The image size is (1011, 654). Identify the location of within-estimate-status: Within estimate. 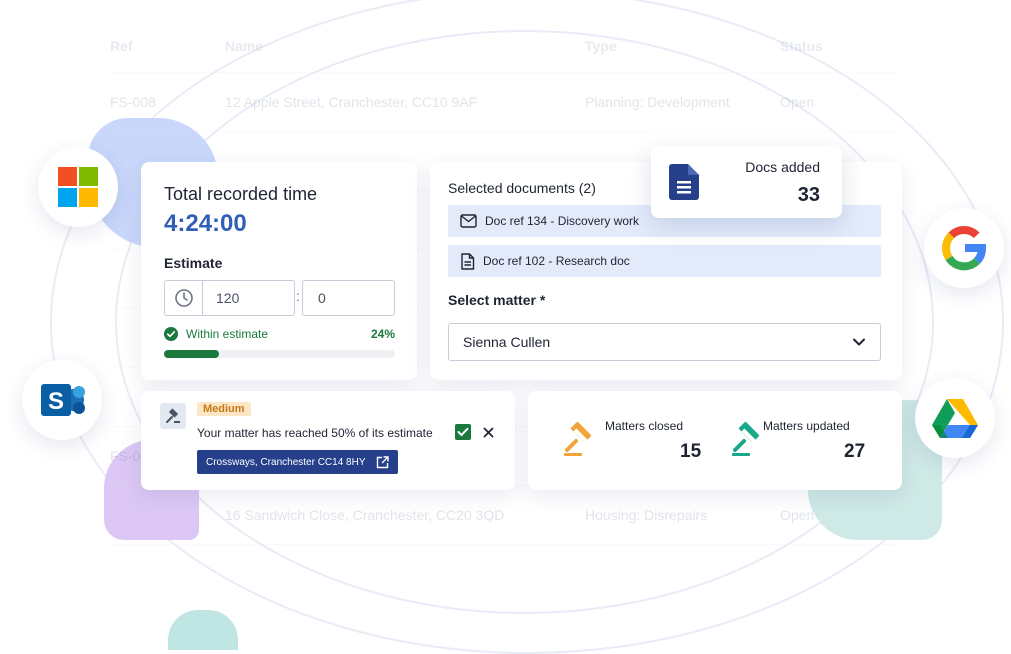
(216, 334).